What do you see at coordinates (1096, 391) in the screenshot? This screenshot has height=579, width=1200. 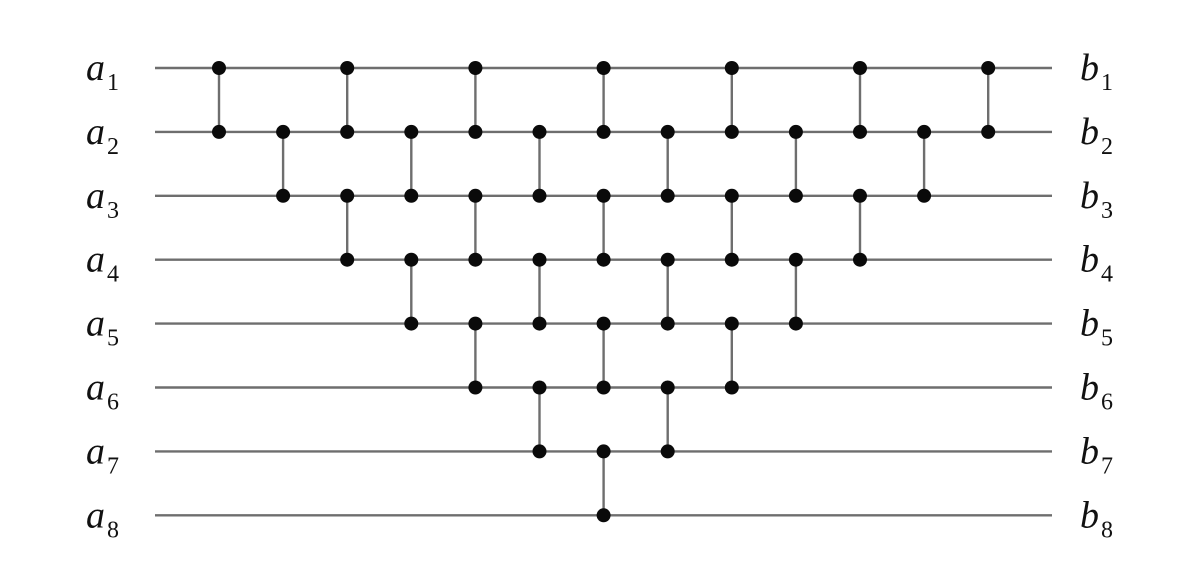 I see `output-label-6: b6` at bounding box center [1096, 391].